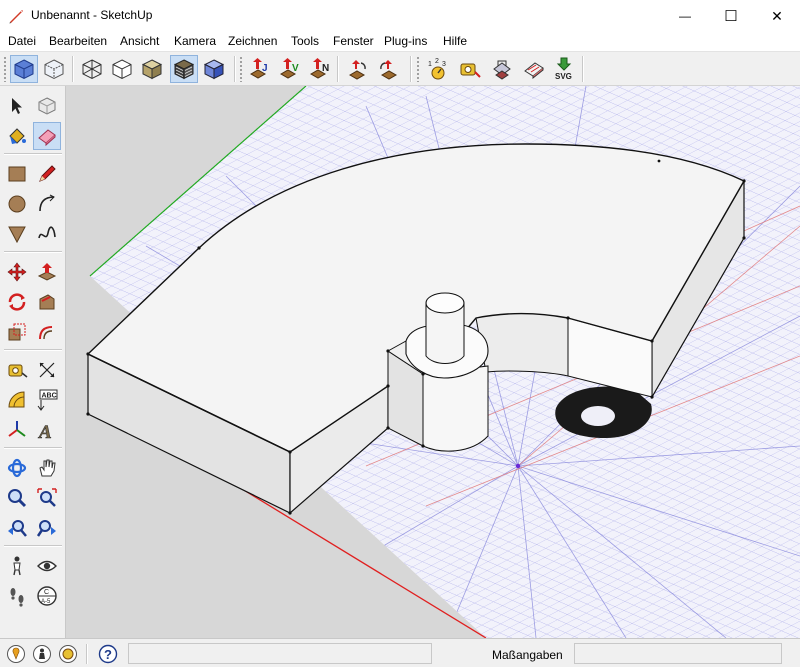 This screenshot has height=667, width=800. I want to click on tool-freehand-button, so click(47, 234).